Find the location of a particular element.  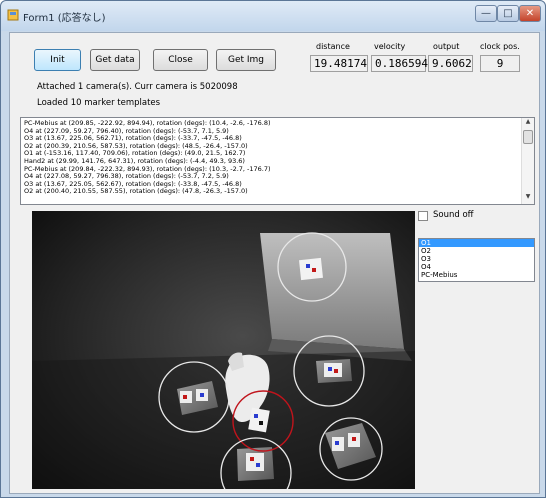

minimize-button: — is located at coordinates (486, 13).